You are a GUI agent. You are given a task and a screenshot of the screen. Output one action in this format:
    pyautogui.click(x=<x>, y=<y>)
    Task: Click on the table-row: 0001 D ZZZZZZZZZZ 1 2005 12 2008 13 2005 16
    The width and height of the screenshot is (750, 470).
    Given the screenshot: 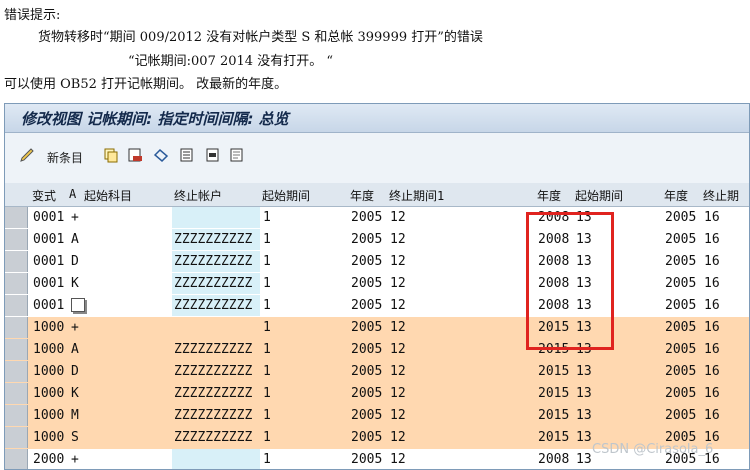 What is the action you would take?
    pyautogui.click(x=377, y=262)
    